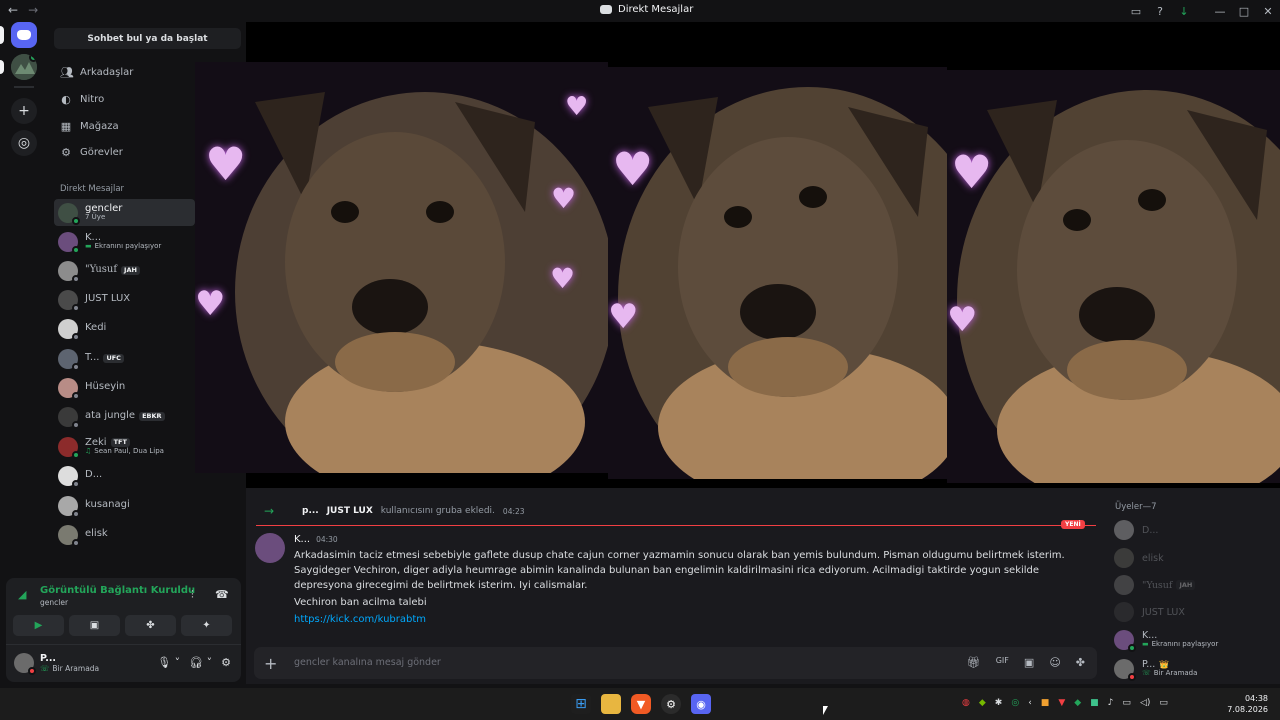 This screenshot has width=1280, height=720. What do you see at coordinates (1160, 11) in the screenshot?
I see `help-icon: ?` at bounding box center [1160, 11].